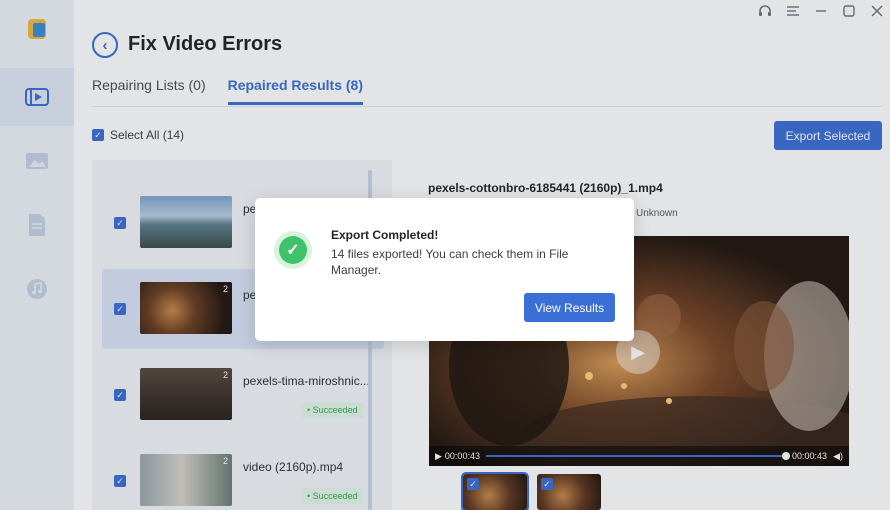 This screenshot has width=890, height=510. Describe the element at coordinates (569, 307) in the screenshot. I see `view-results-button: View Results` at that location.